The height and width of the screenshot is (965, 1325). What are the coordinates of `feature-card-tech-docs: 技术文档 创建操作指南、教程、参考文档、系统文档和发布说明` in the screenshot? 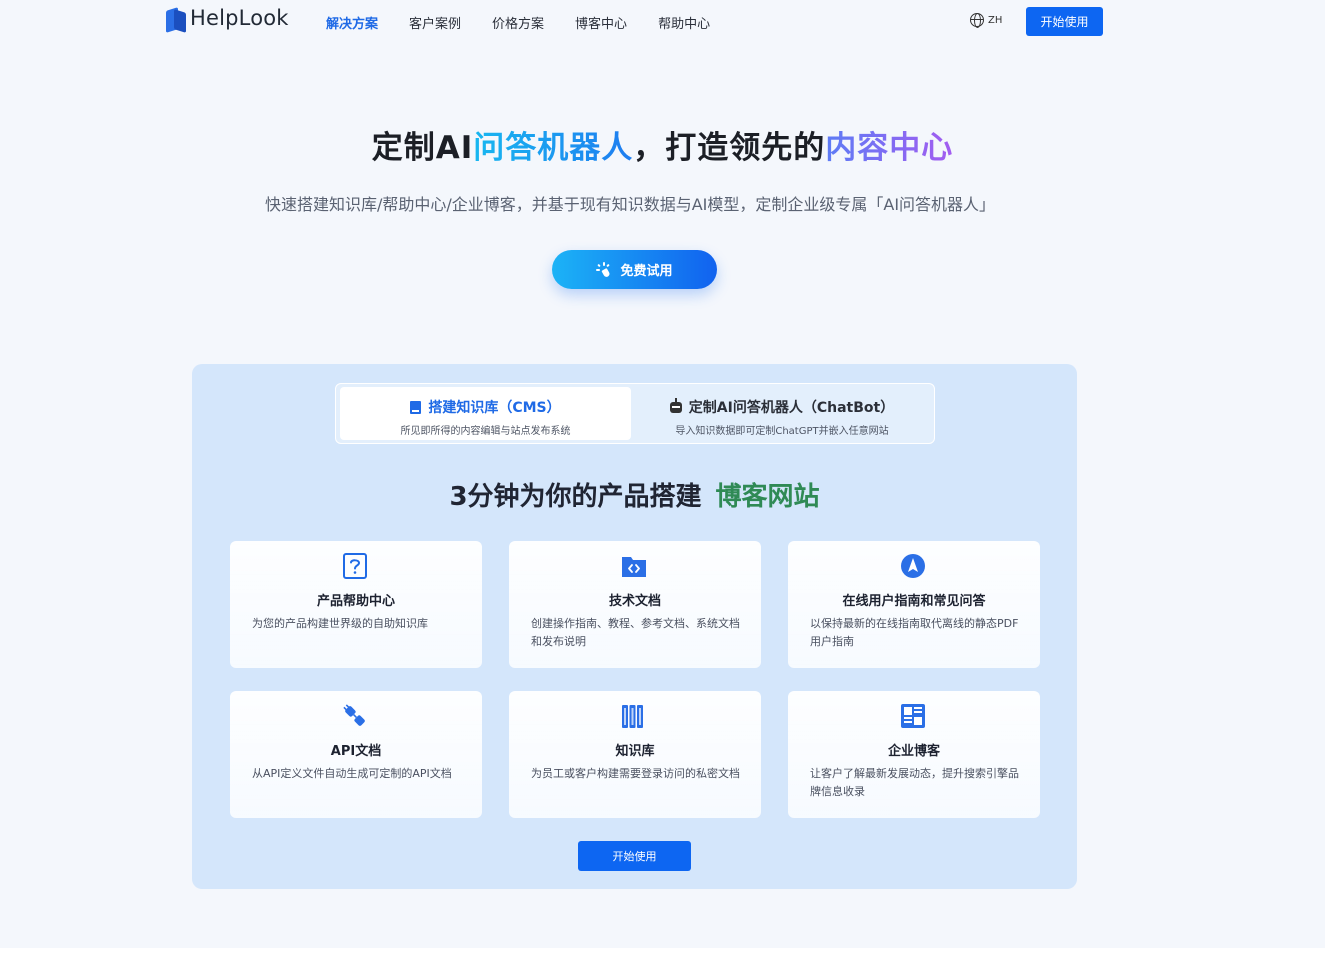 It's located at (635, 604).